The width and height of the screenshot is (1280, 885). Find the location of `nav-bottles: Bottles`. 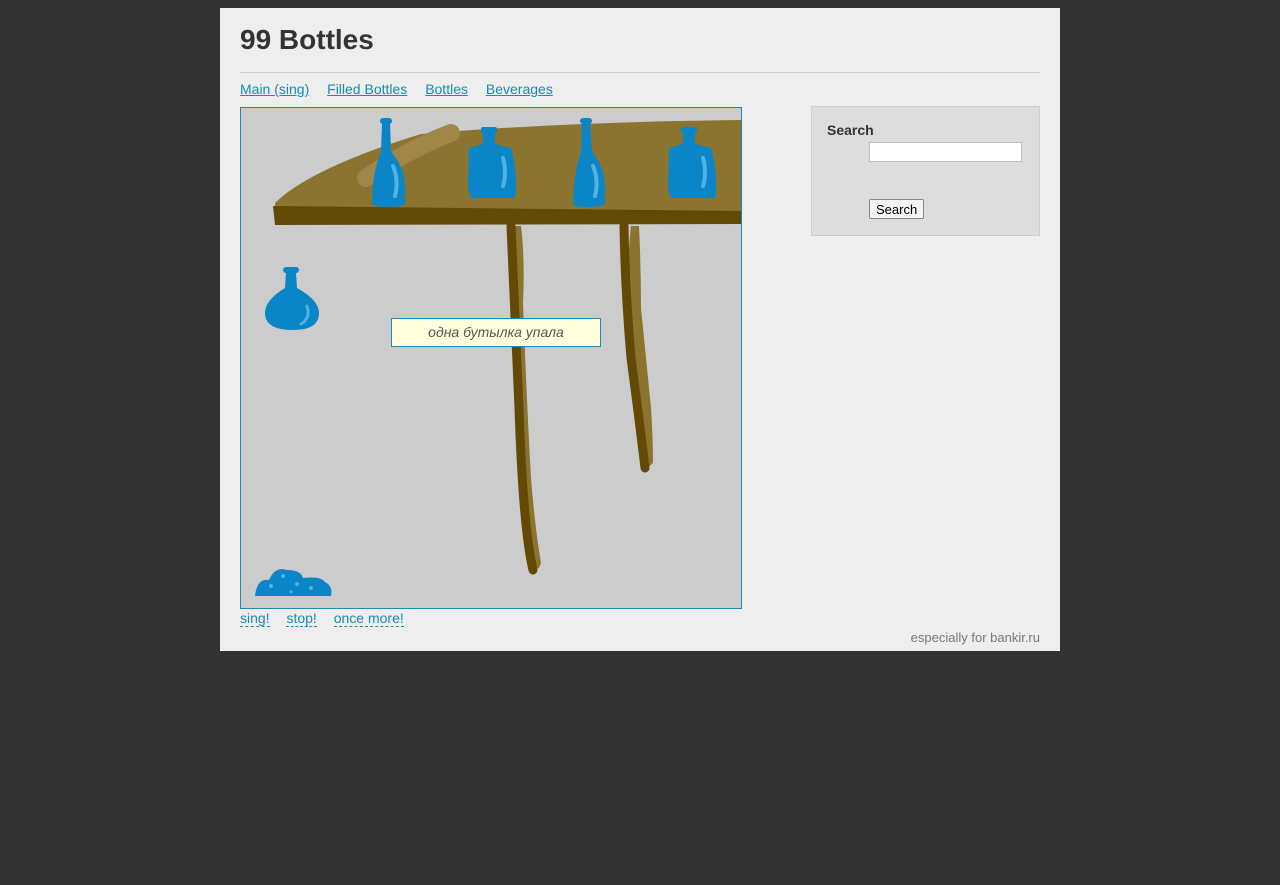

nav-bottles: Bottles is located at coordinates (446, 89).